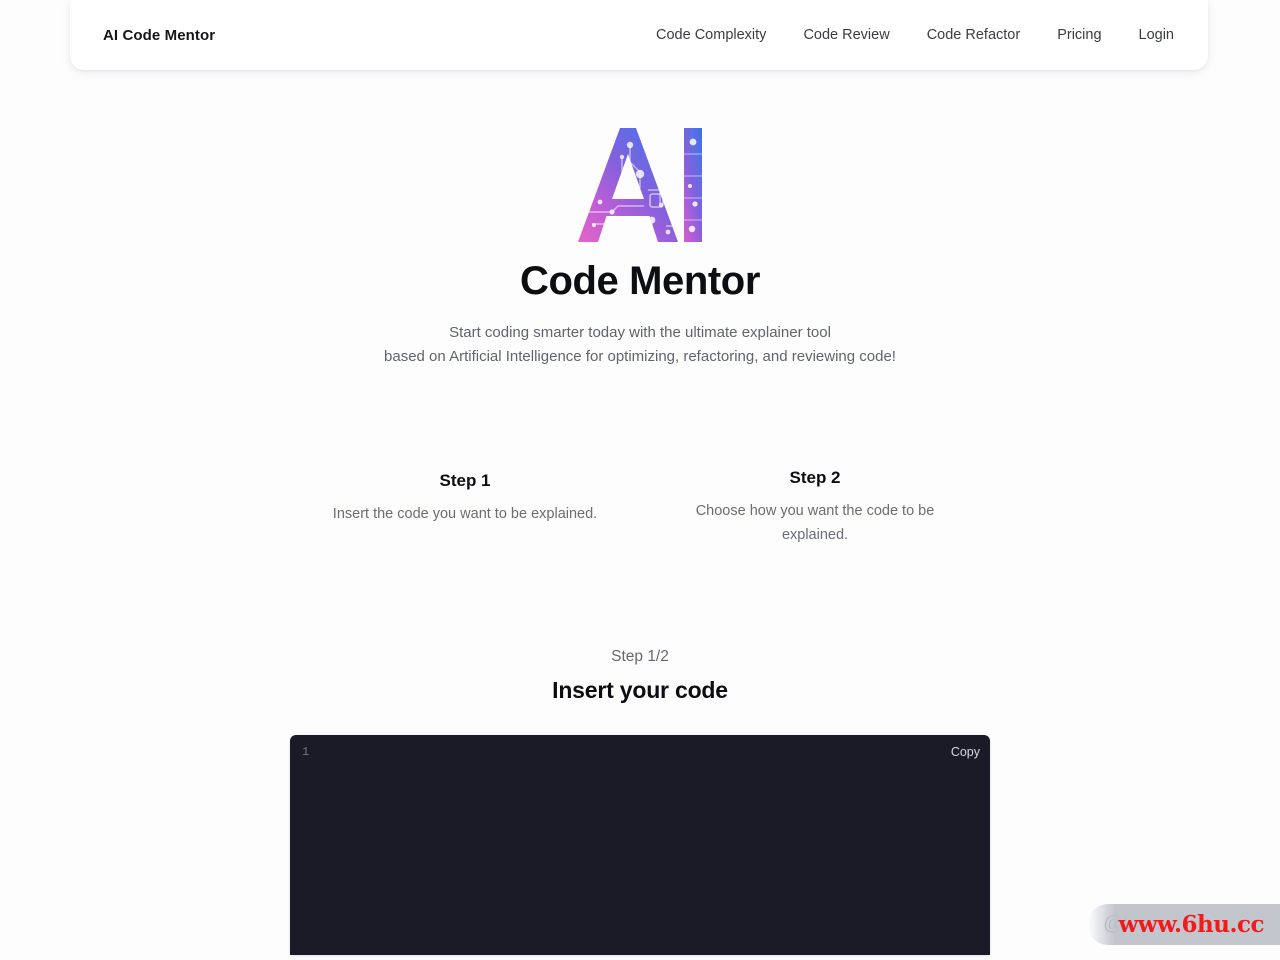 The width and height of the screenshot is (1280, 960). What do you see at coordinates (640, 281) in the screenshot?
I see `page-title: Code Mentor` at bounding box center [640, 281].